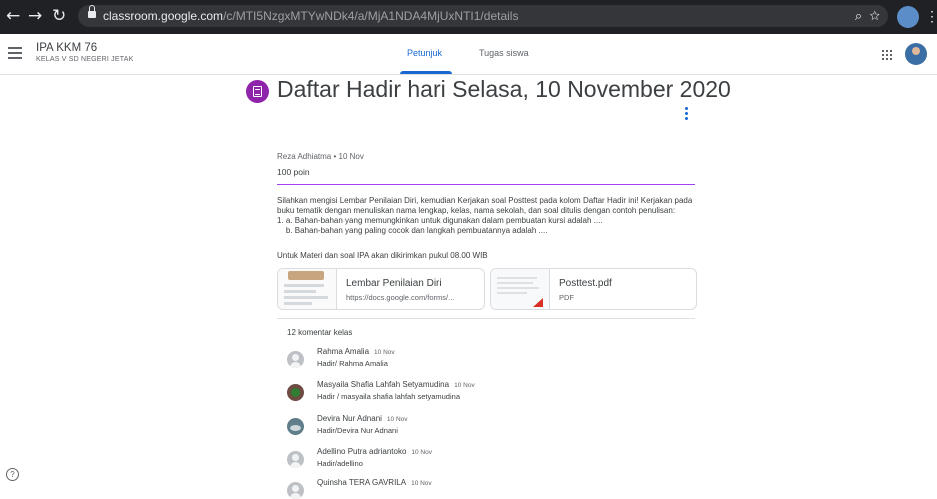 The height and width of the screenshot is (499, 937). What do you see at coordinates (931, 16) in the screenshot?
I see `browser-menu-icon: ⋮` at bounding box center [931, 16].